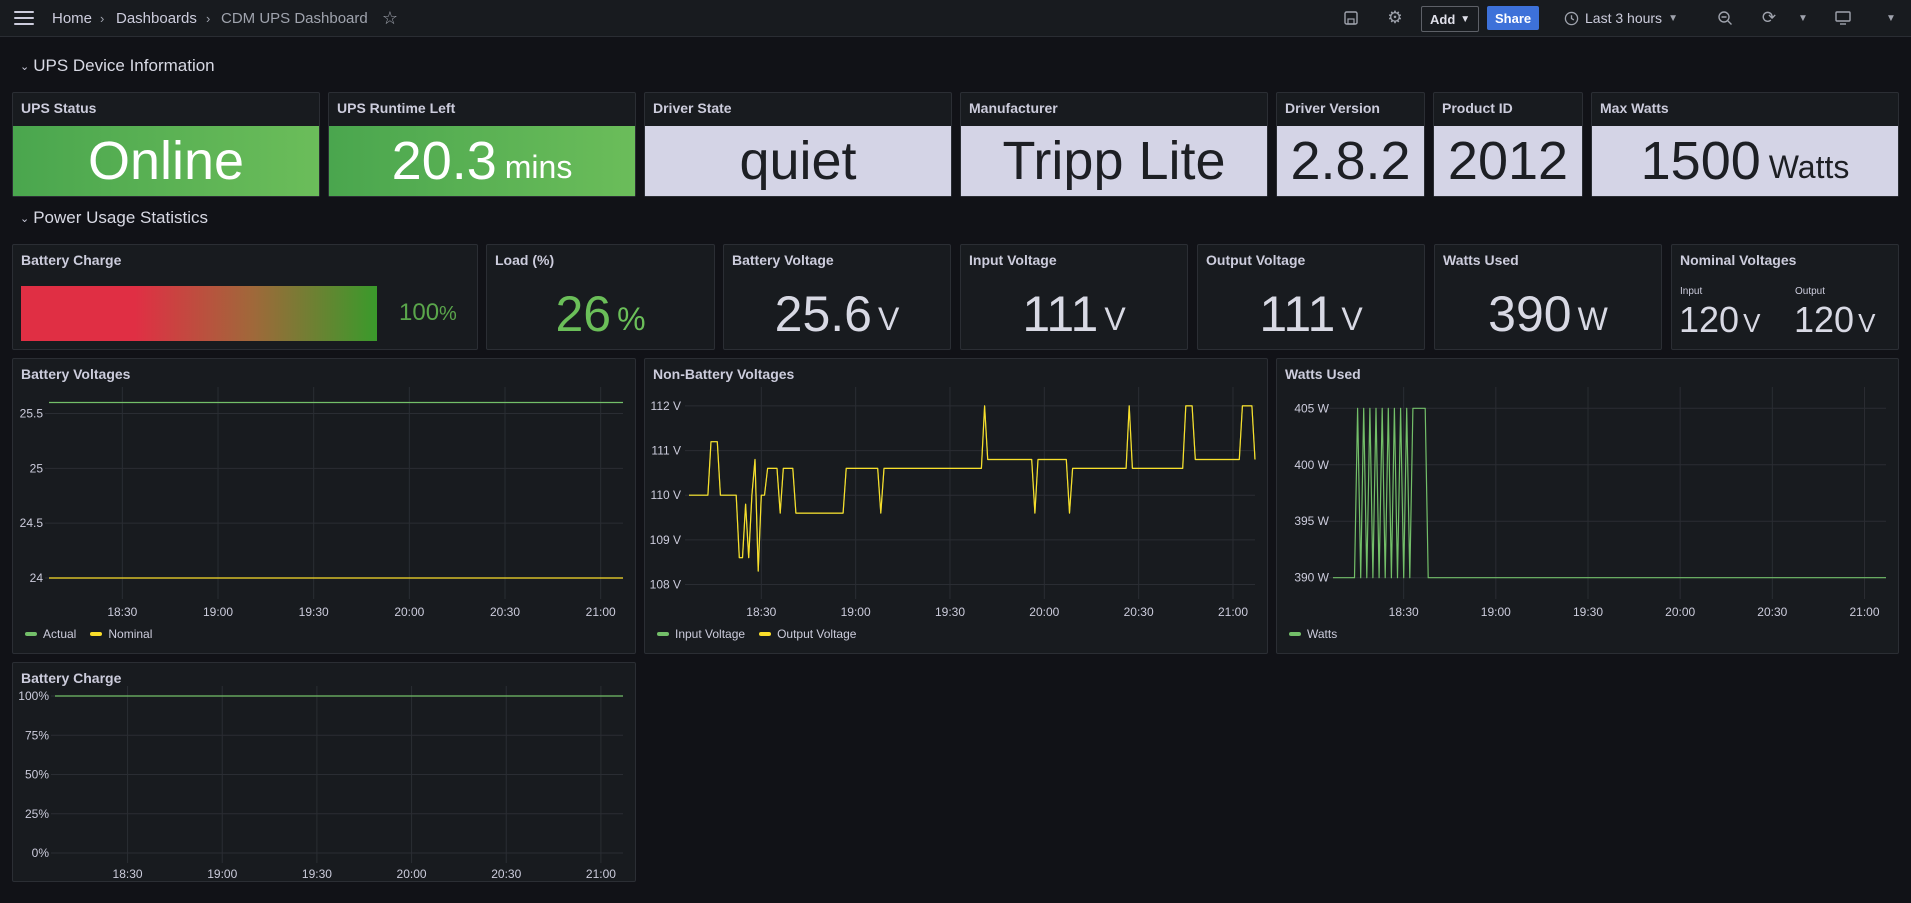 The height and width of the screenshot is (903, 1911). I want to click on battery-charge-bar, so click(199, 313).